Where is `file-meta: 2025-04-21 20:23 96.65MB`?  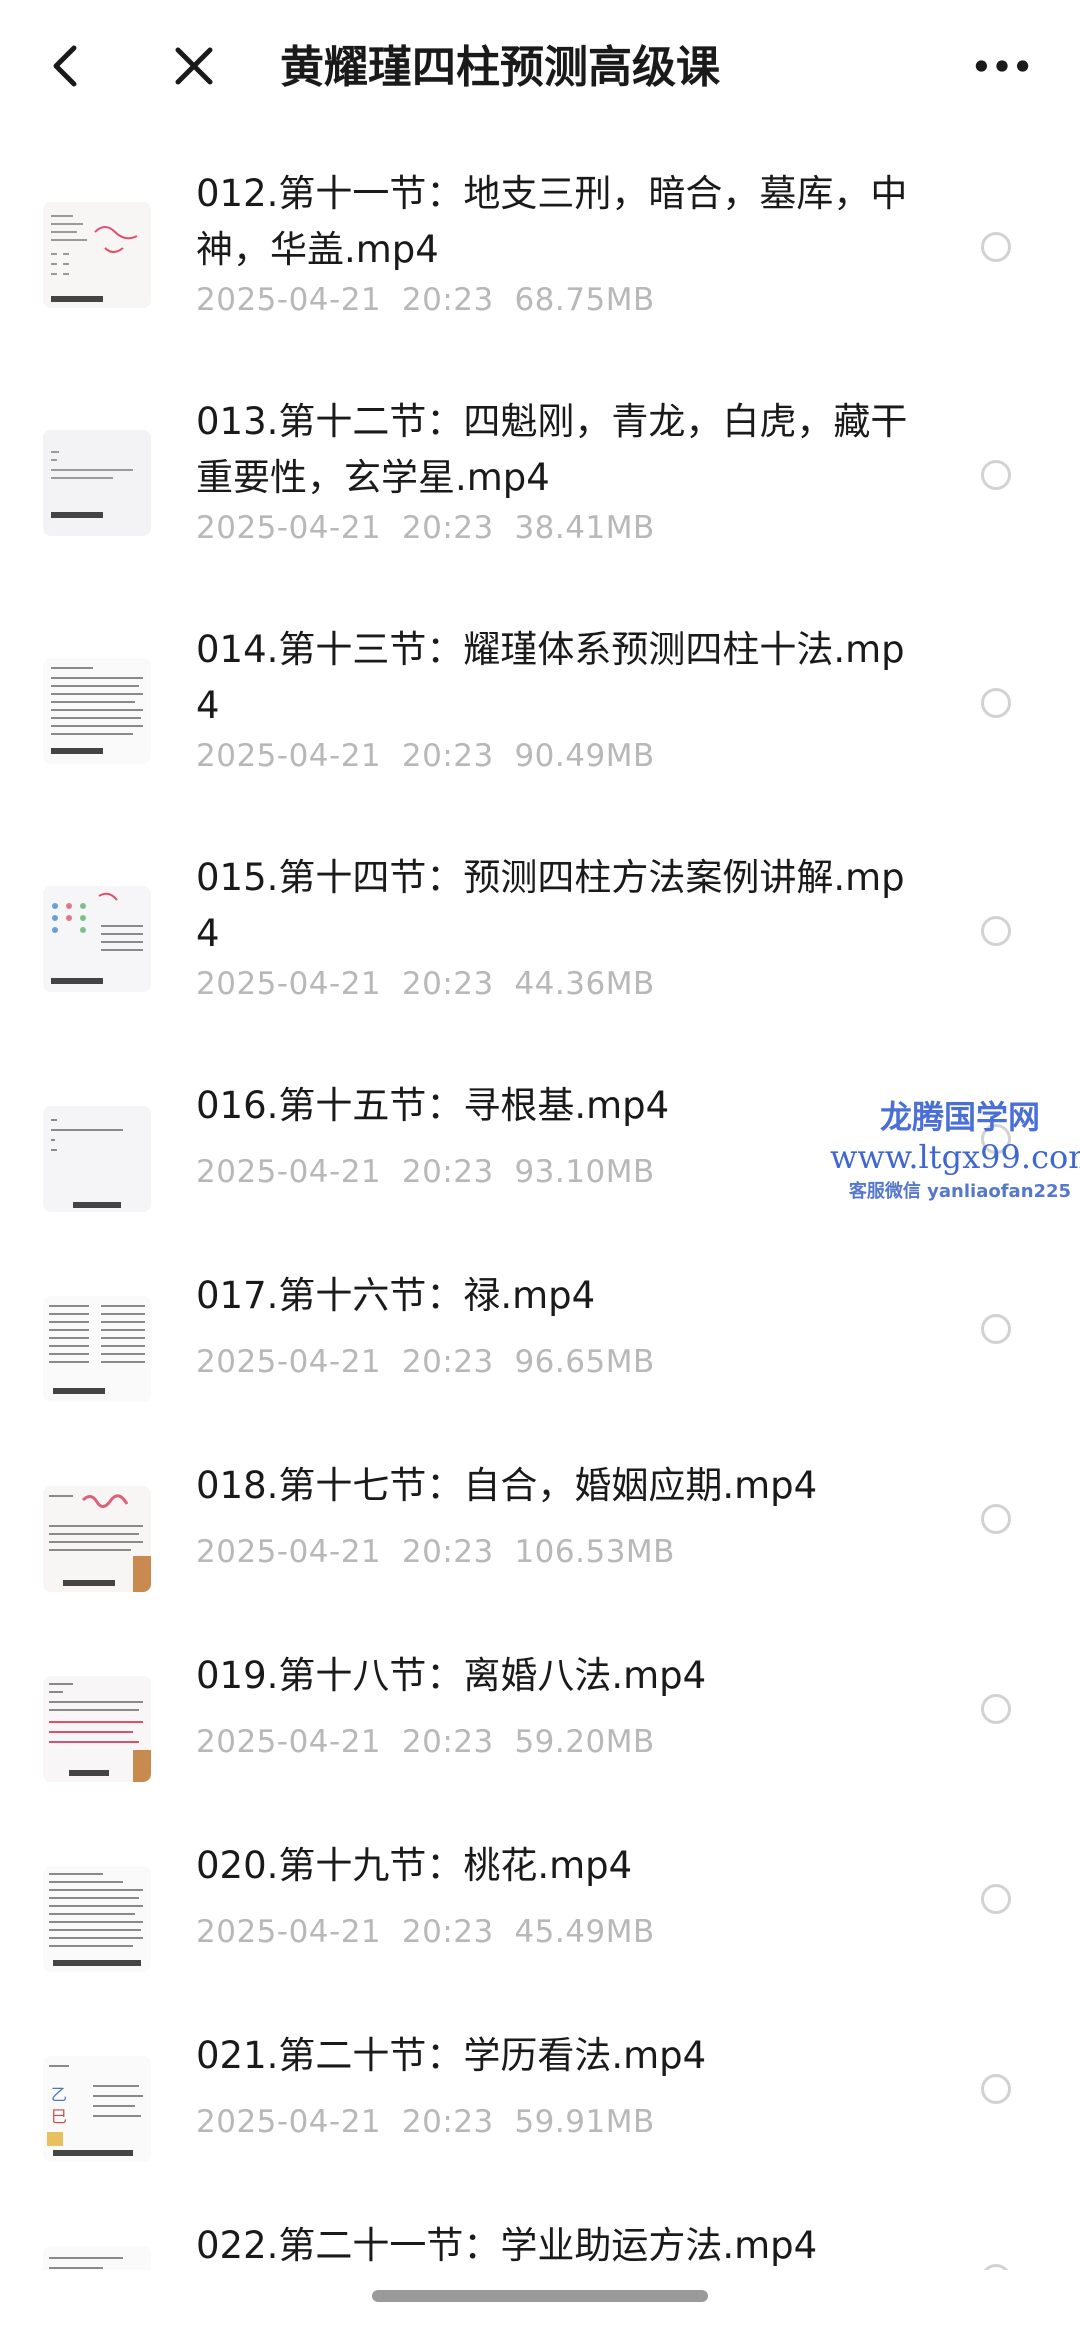 file-meta: 2025-04-21 20:23 96.65MB is located at coordinates (425, 1362).